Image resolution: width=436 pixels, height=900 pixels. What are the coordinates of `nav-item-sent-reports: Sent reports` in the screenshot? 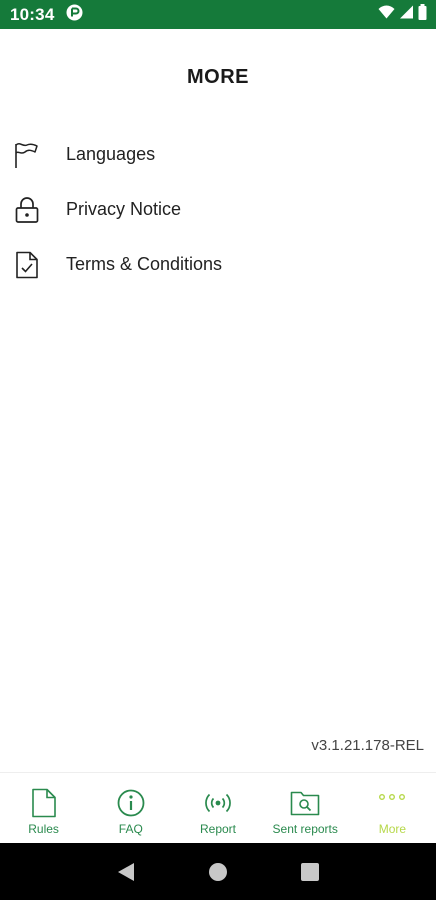 It's located at (305, 808).